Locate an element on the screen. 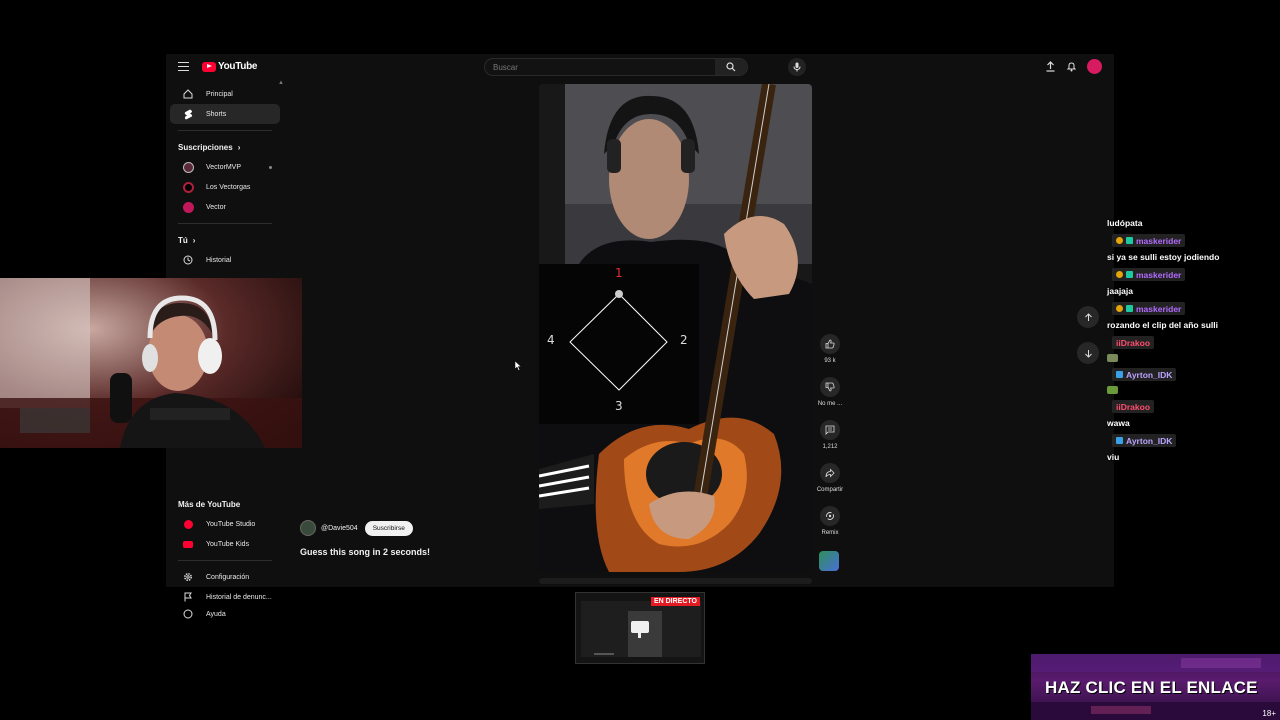 The width and height of the screenshot is (1280, 720). sidebar-item-ayuda: Ayuda is located at coordinates (225, 614).